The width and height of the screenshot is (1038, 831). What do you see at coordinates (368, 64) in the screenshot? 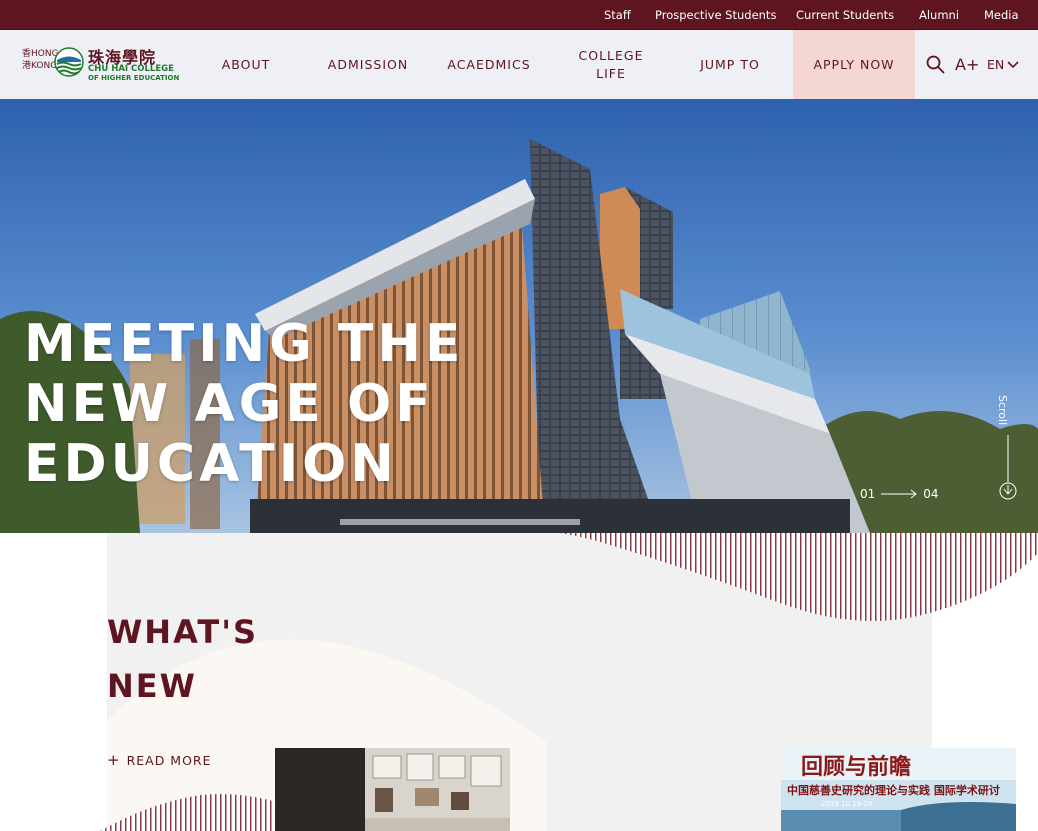
I see `nav-admission: ADMISSION` at bounding box center [368, 64].